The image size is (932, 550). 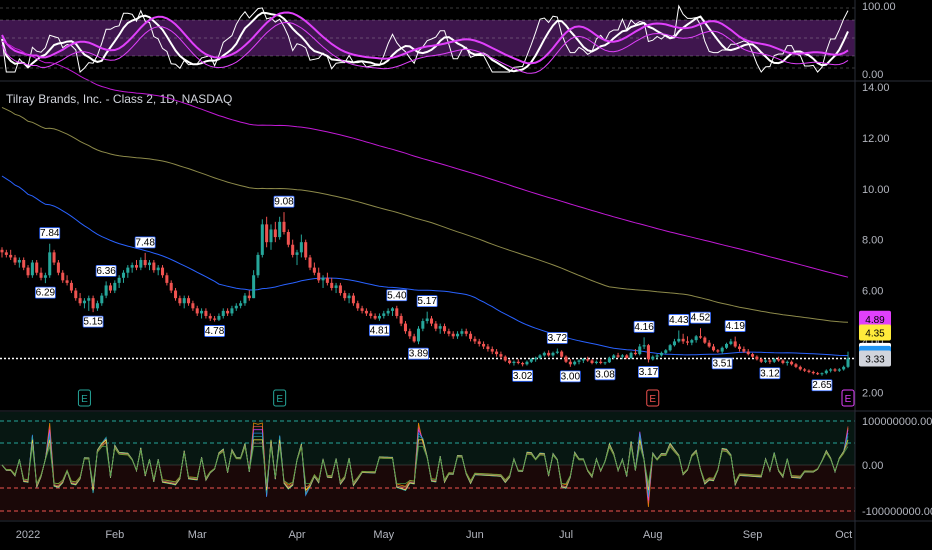 I want to click on price-tag-label: 4.35, so click(x=875, y=333).